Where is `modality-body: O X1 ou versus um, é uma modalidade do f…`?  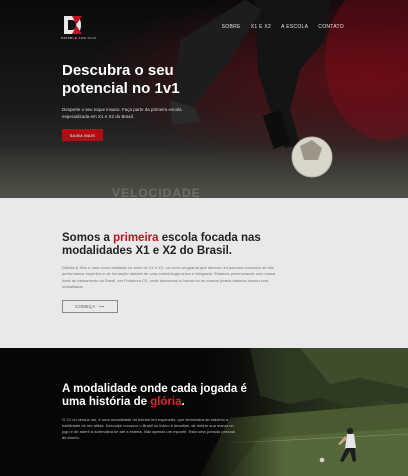 modality-body: O X1 ou versus um, é uma modalidade do f… is located at coordinates (148, 428).